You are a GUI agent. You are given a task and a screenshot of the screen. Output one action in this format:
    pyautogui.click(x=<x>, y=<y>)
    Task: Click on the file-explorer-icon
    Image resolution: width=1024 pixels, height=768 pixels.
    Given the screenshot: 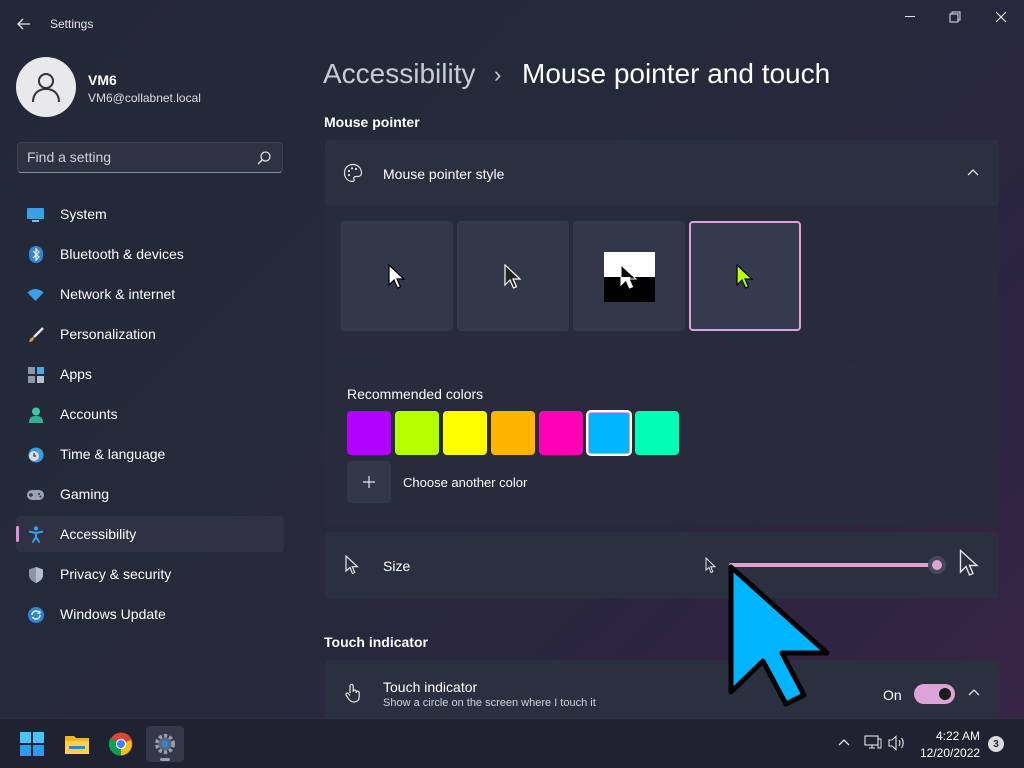 What is the action you would take?
    pyautogui.click(x=77, y=745)
    